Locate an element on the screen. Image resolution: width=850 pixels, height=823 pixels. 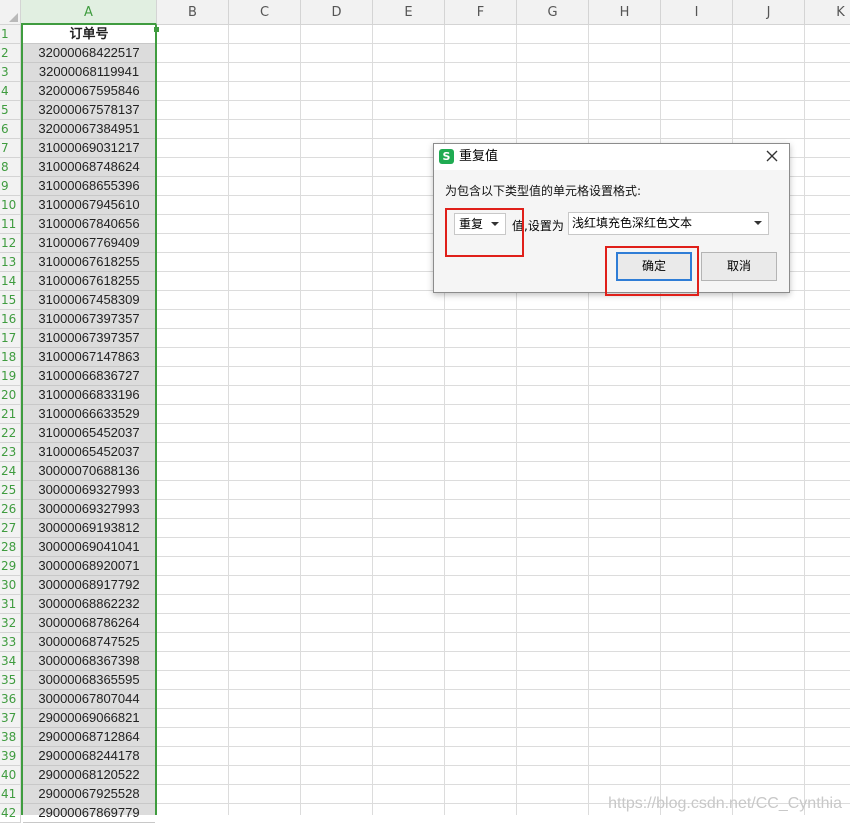
column-header-k: K is located at coordinates (827, 12).